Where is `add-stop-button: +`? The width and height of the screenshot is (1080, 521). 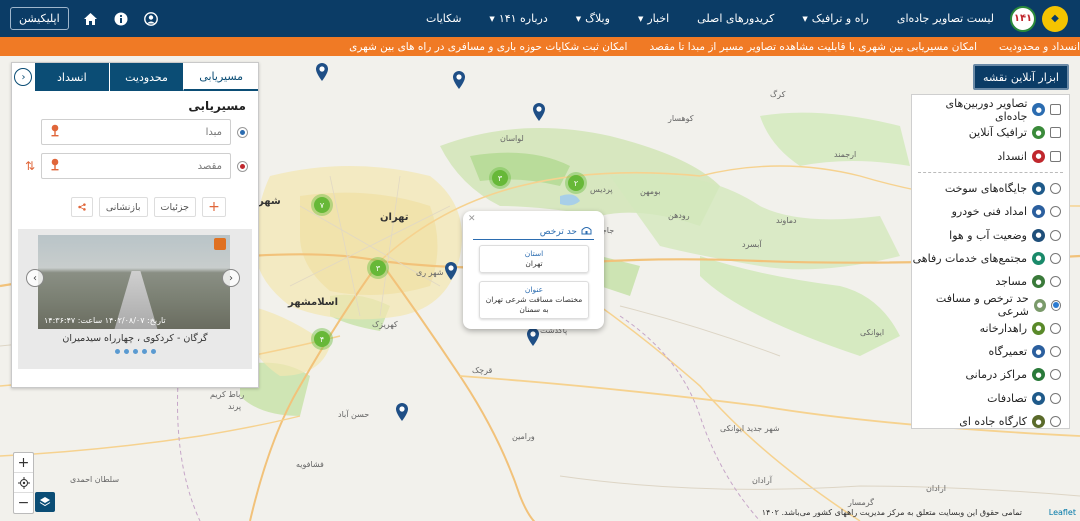
add-stop-button: + is located at coordinates (214, 207).